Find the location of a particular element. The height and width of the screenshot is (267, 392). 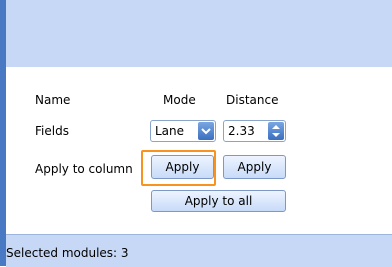

apply-to-all-button: Apply to all is located at coordinates (218, 201).